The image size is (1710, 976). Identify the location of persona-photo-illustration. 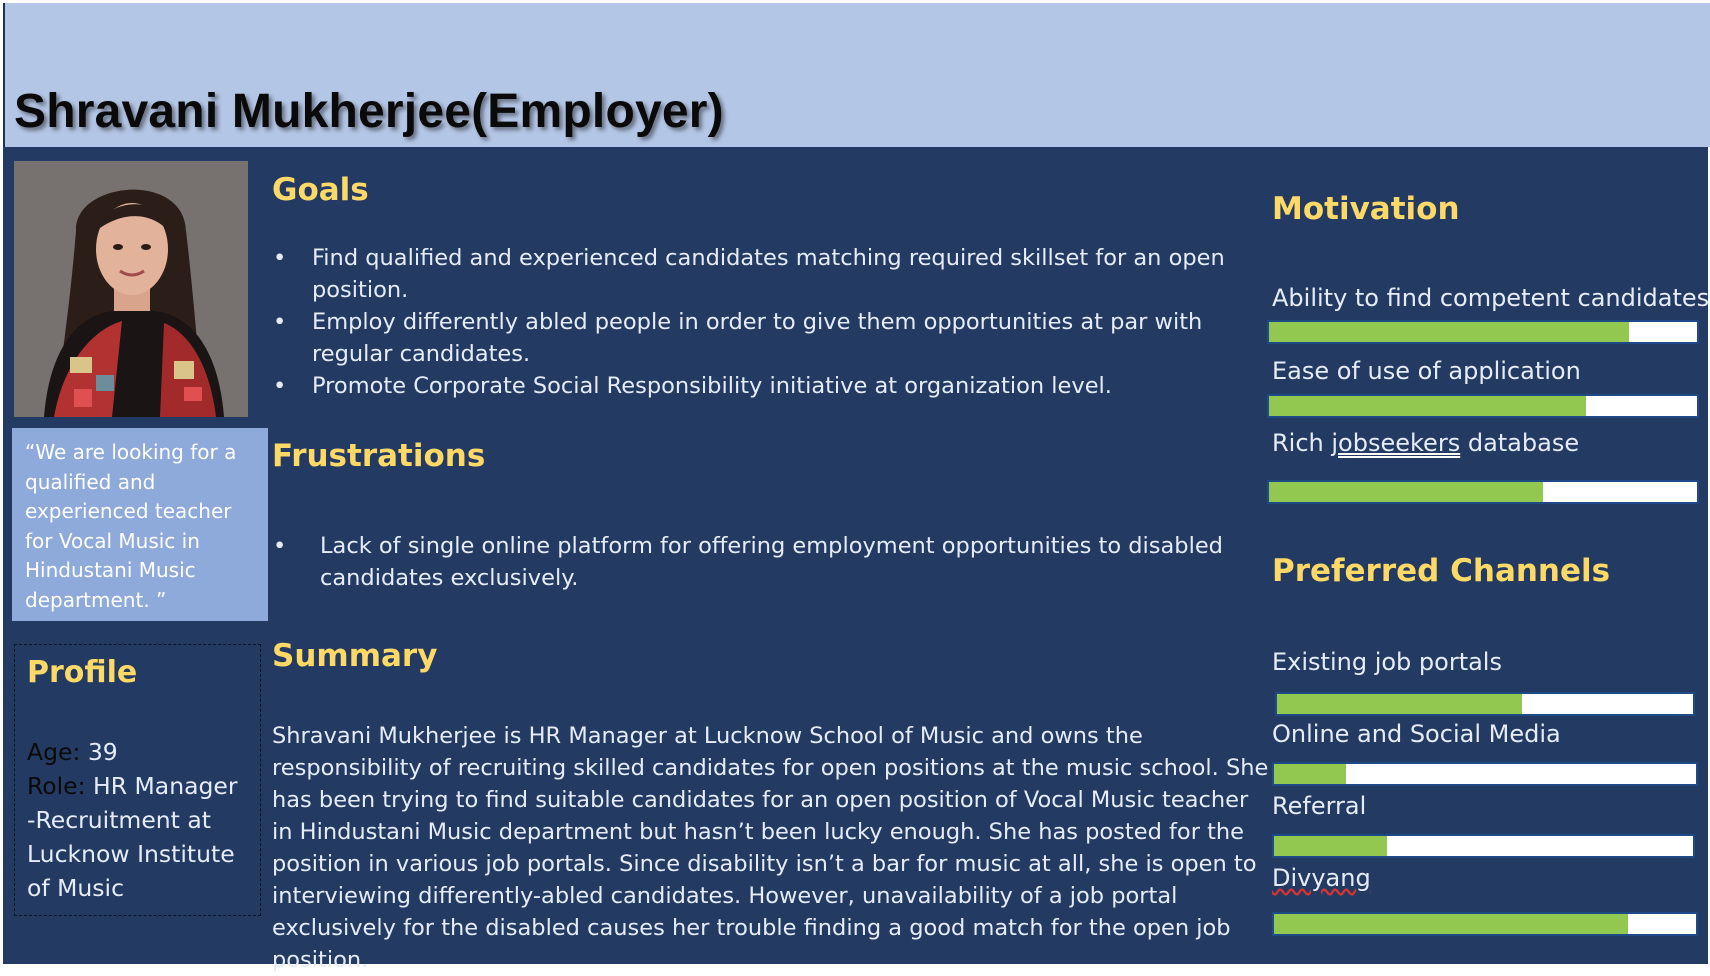
(131, 289).